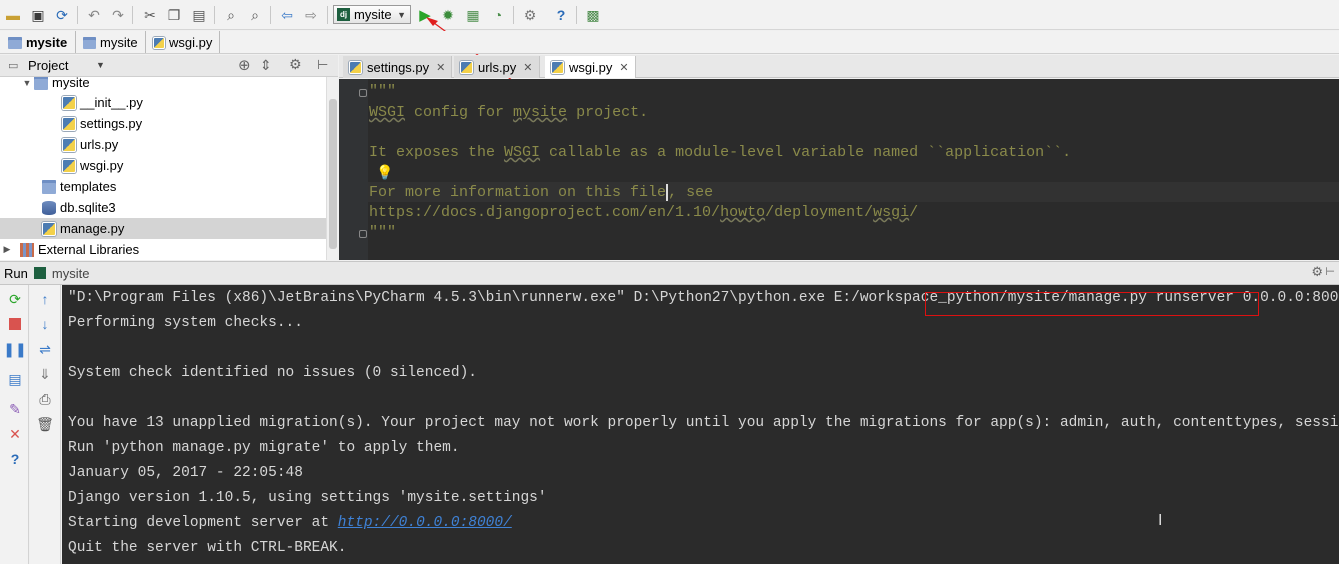 The image size is (1339, 564). What do you see at coordinates (163, 249) in the screenshot?
I see `tree-item-external-libraries: ▶ External Libraries` at bounding box center [163, 249].